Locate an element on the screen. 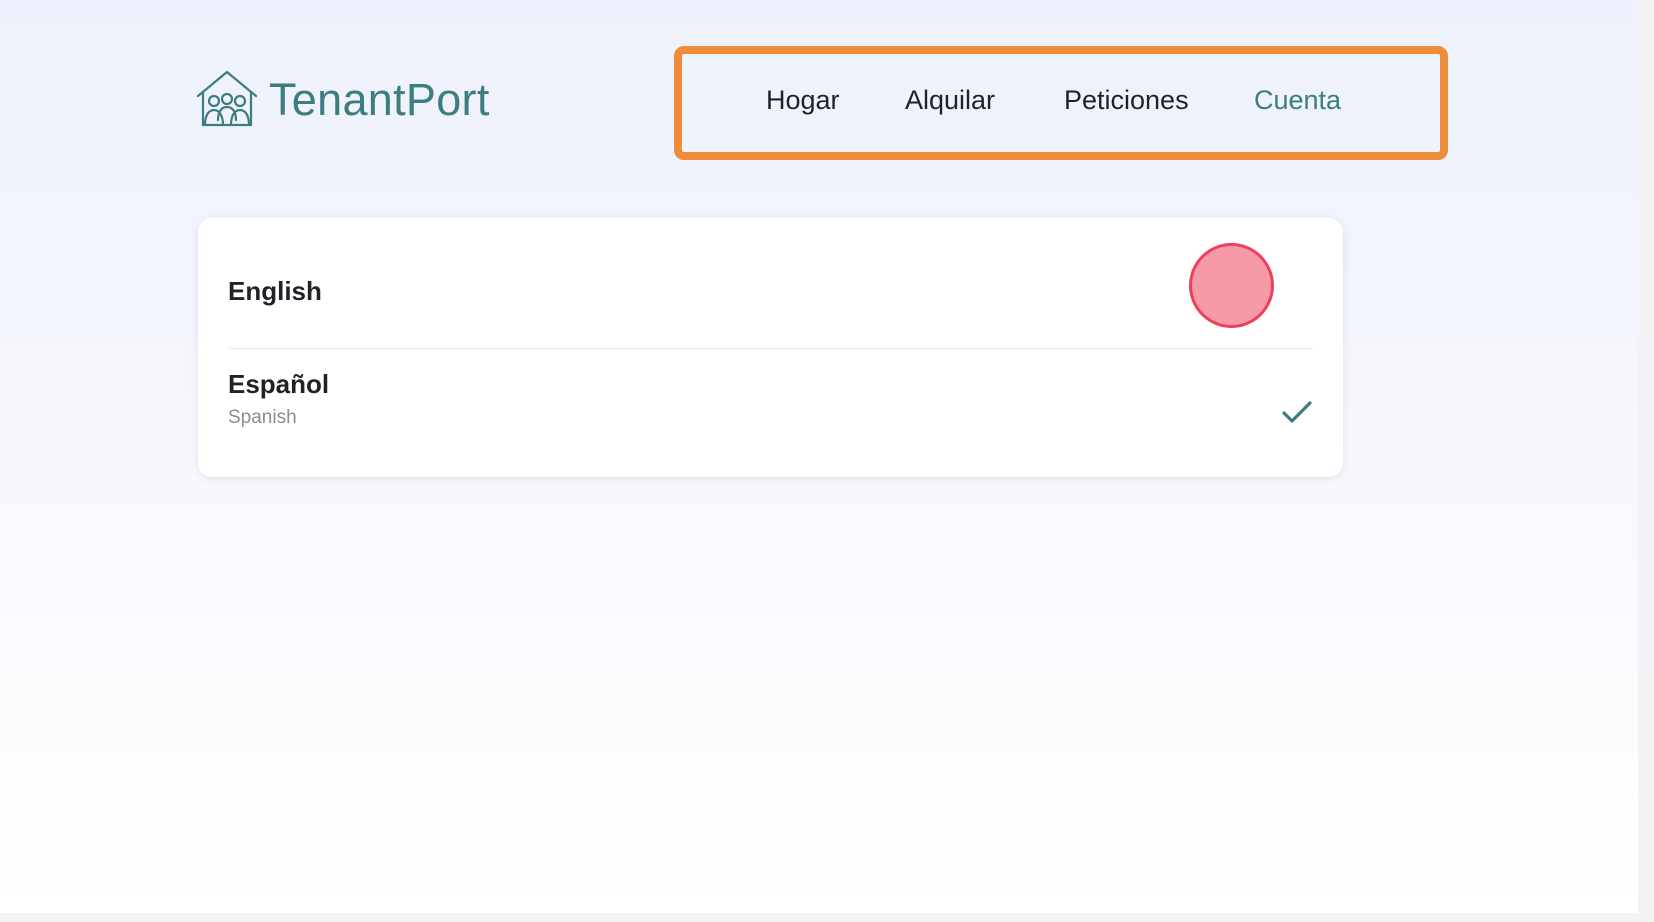  nav-item-cuenta: Cuenta is located at coordinates (1297, 100).